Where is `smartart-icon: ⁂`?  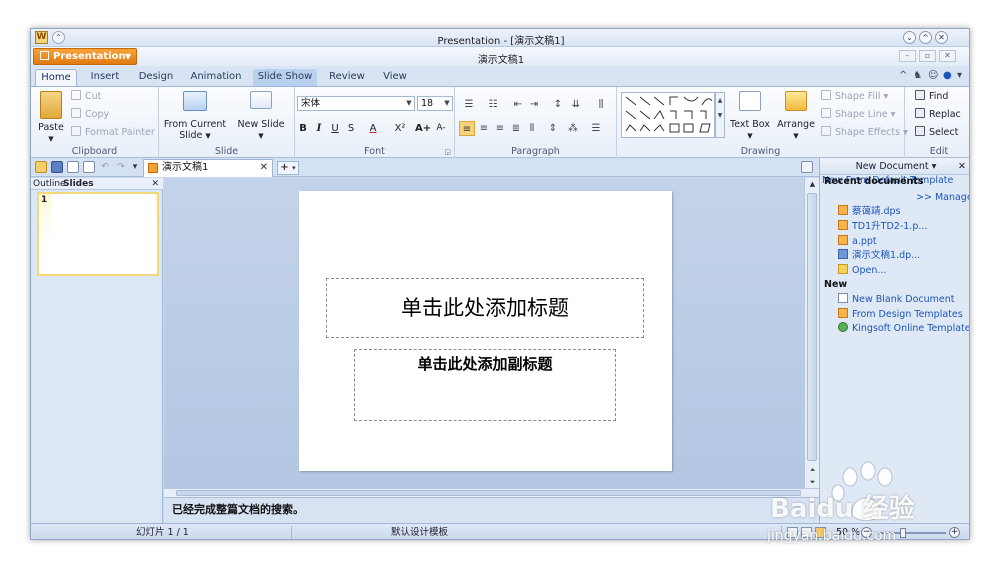
smartart-icon: ⁂ is located at coordinates (573, 128).